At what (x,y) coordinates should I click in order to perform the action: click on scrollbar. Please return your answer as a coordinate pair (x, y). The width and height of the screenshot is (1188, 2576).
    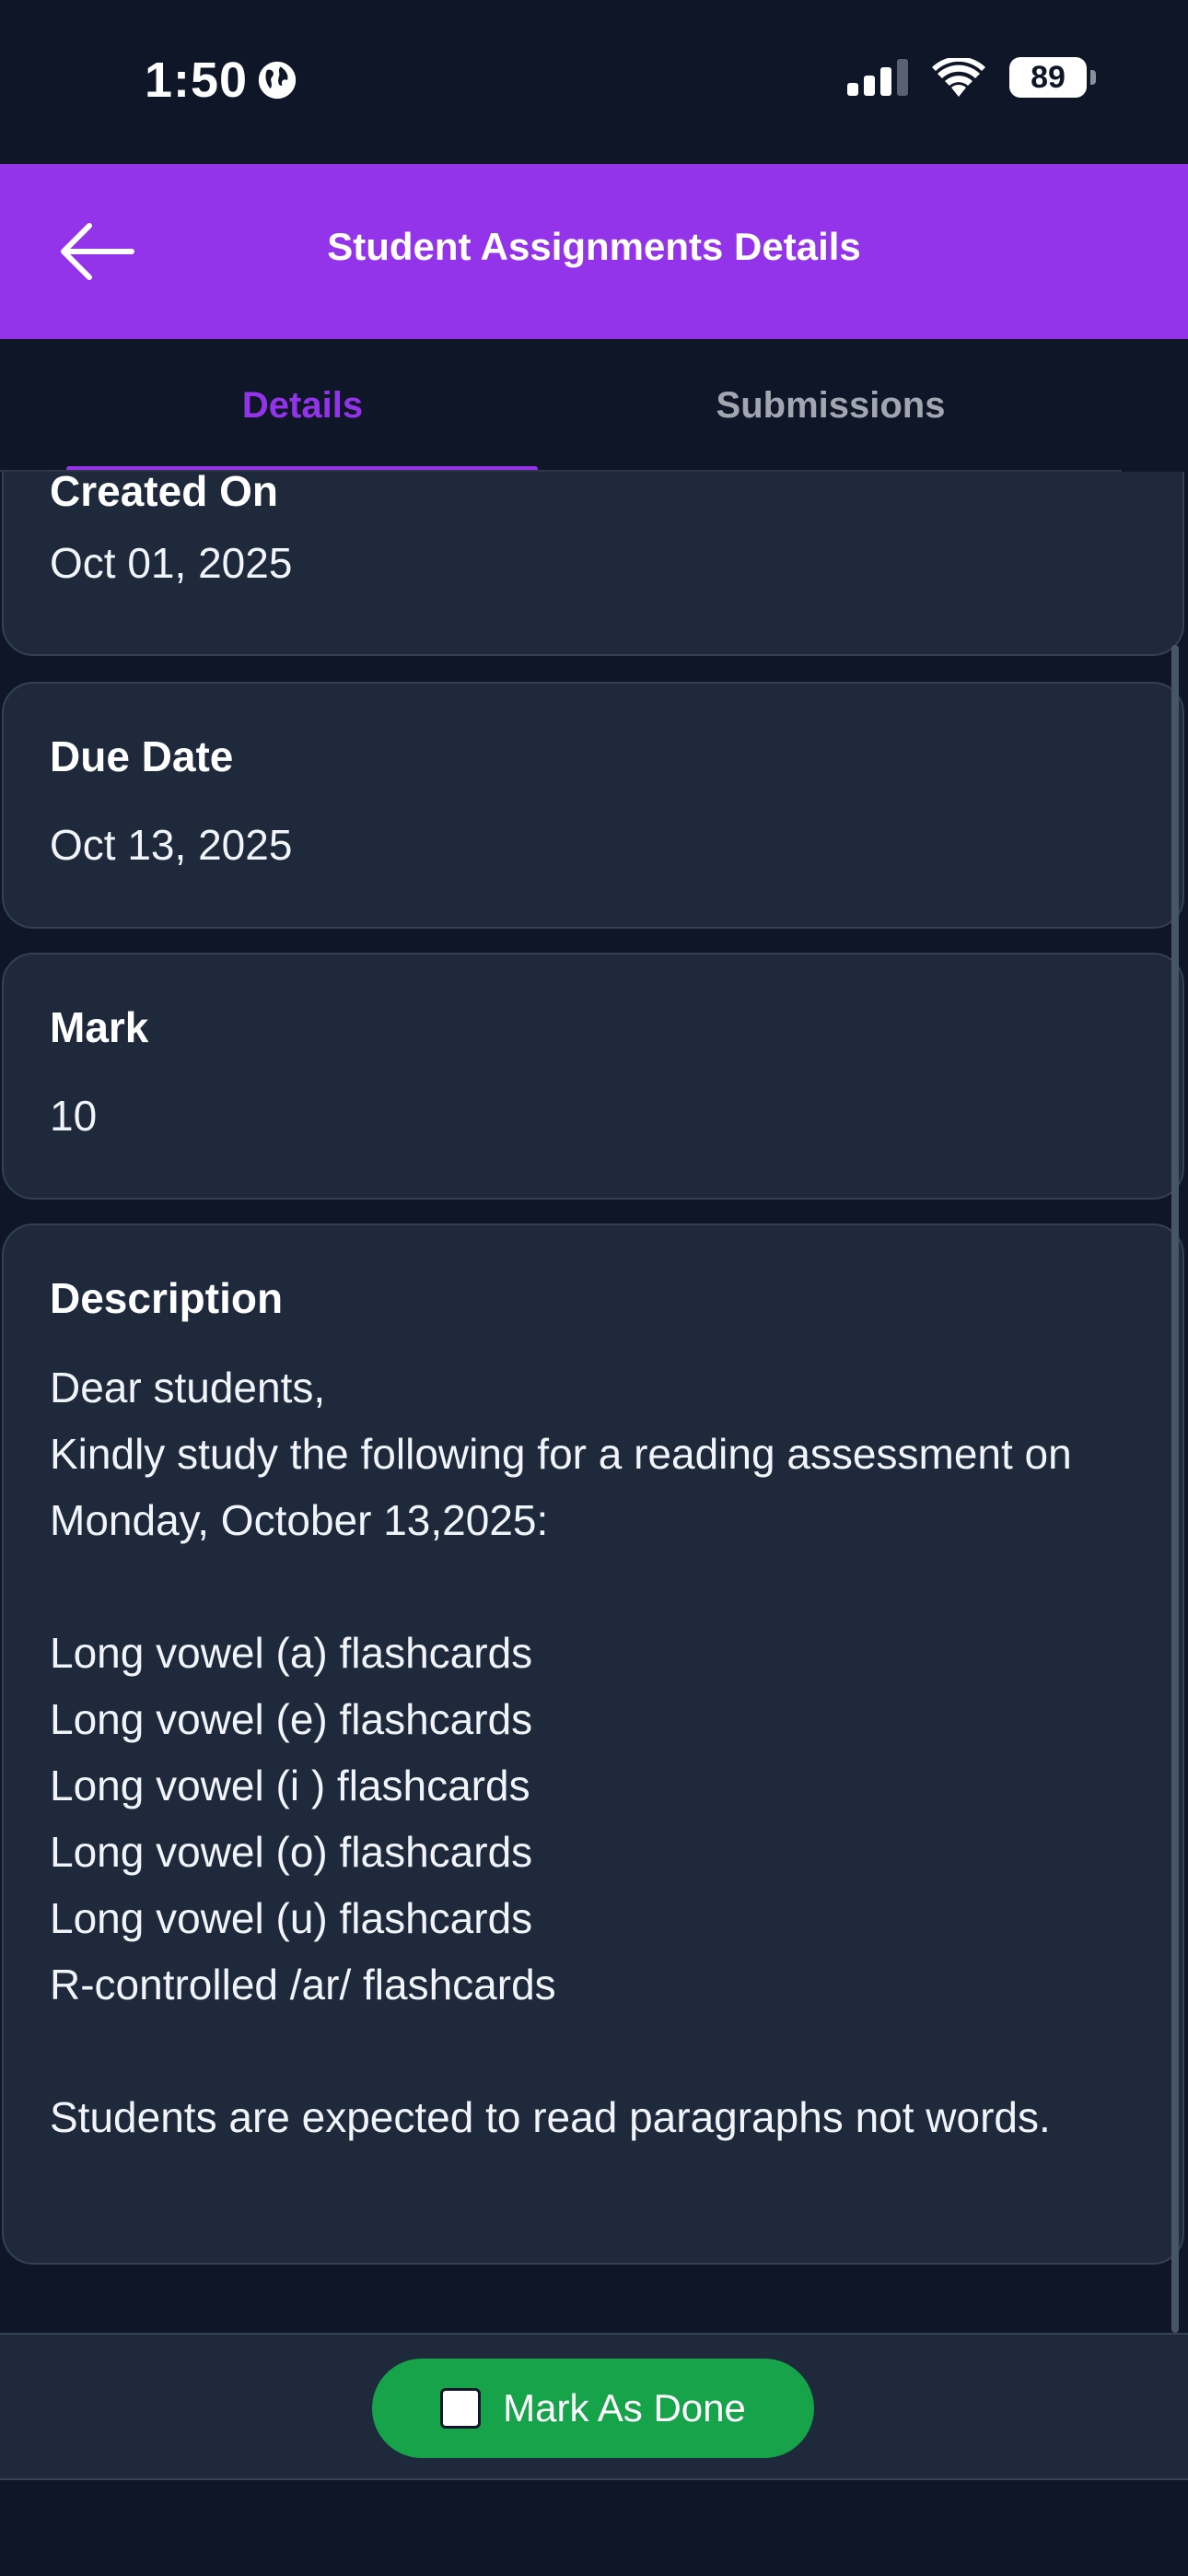
    Looking at the image, I should click on (1175, 1489).